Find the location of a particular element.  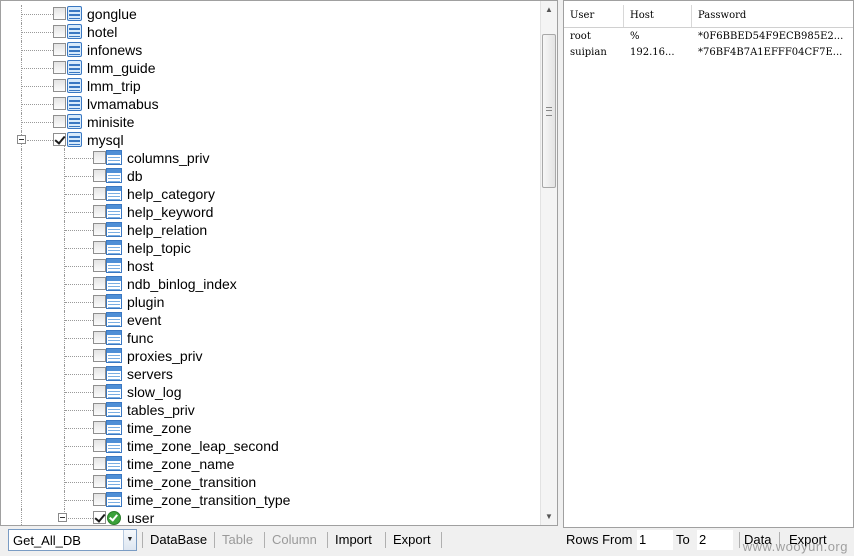

tree-table-item: tables_priv is located at coordinates (271, 410).